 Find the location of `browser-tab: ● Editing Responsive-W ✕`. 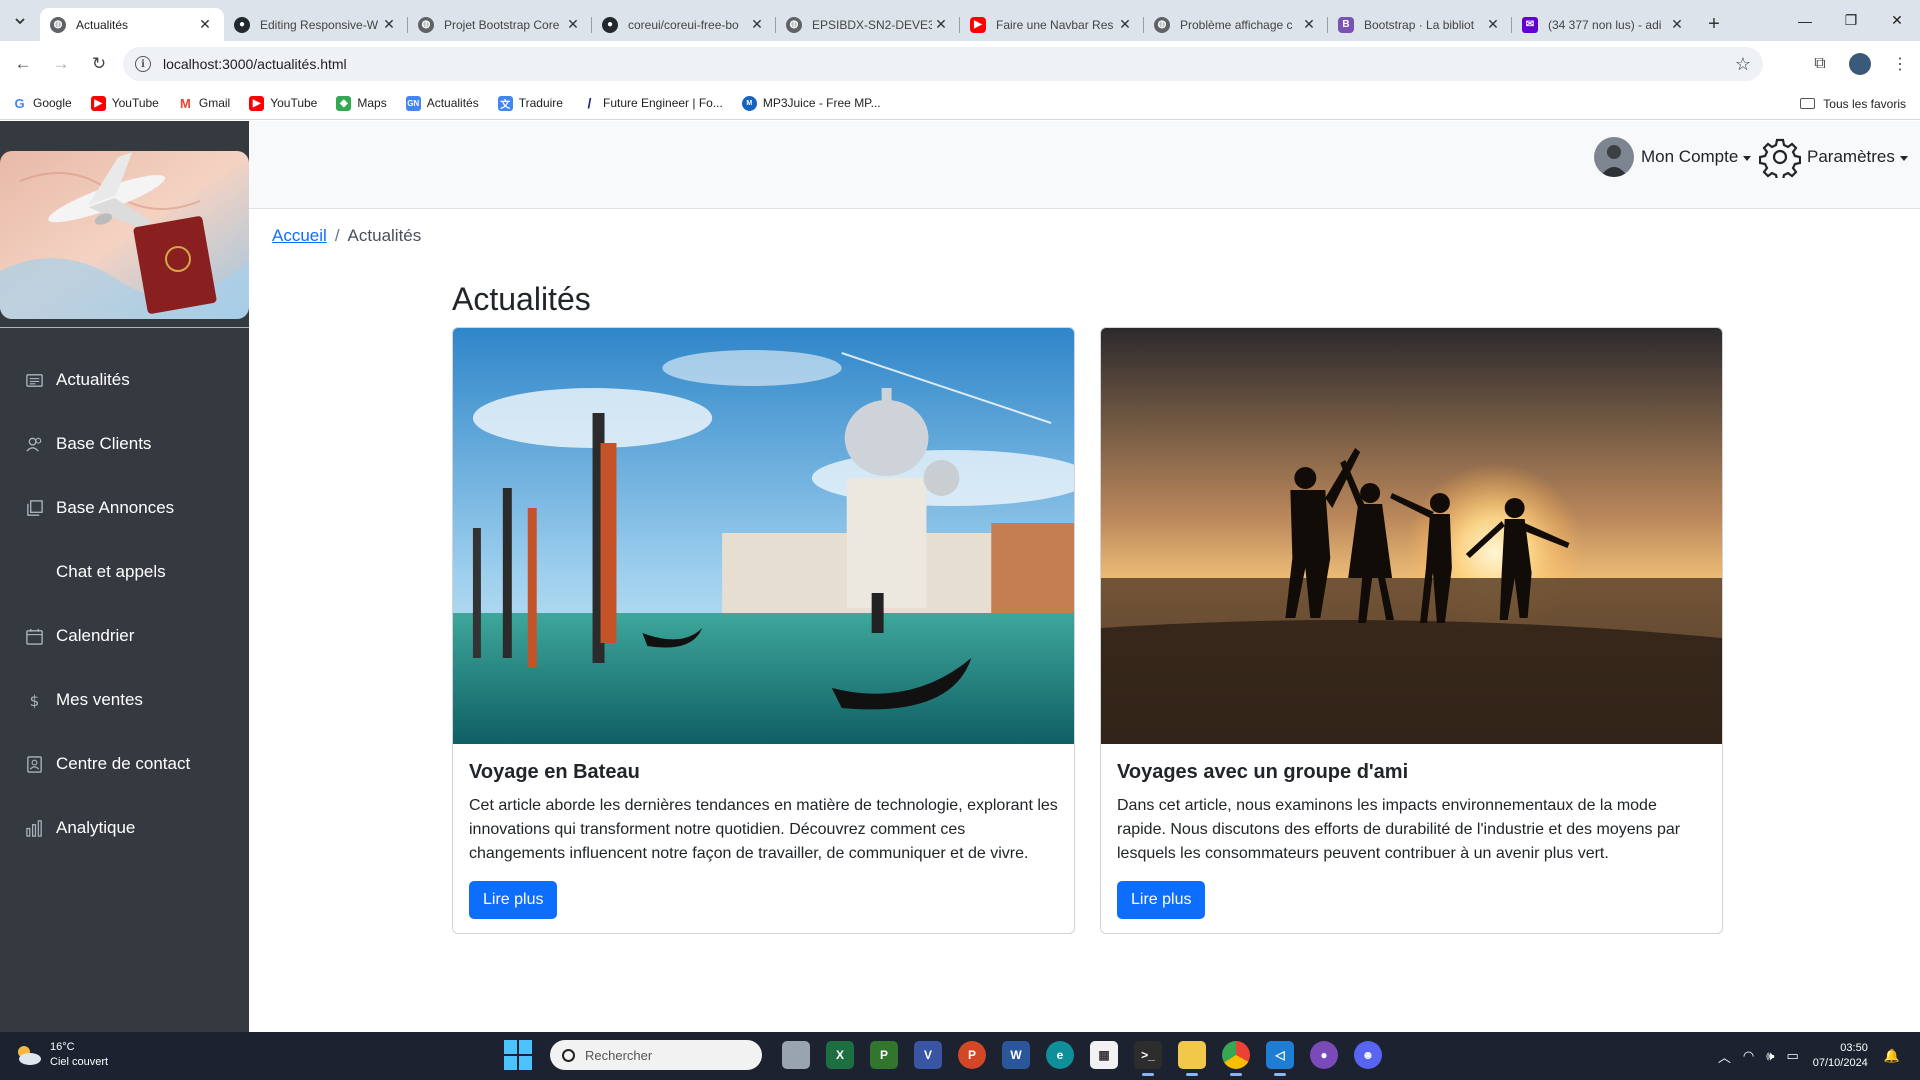

browser-tab: ● Editing Responsive-W ✕ is located at coordinates (316, 24).